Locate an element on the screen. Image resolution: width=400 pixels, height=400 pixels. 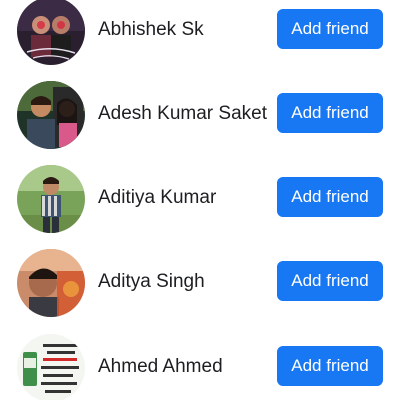
friend-name: Aditiya Kumar is located at coordinates (157, 198).